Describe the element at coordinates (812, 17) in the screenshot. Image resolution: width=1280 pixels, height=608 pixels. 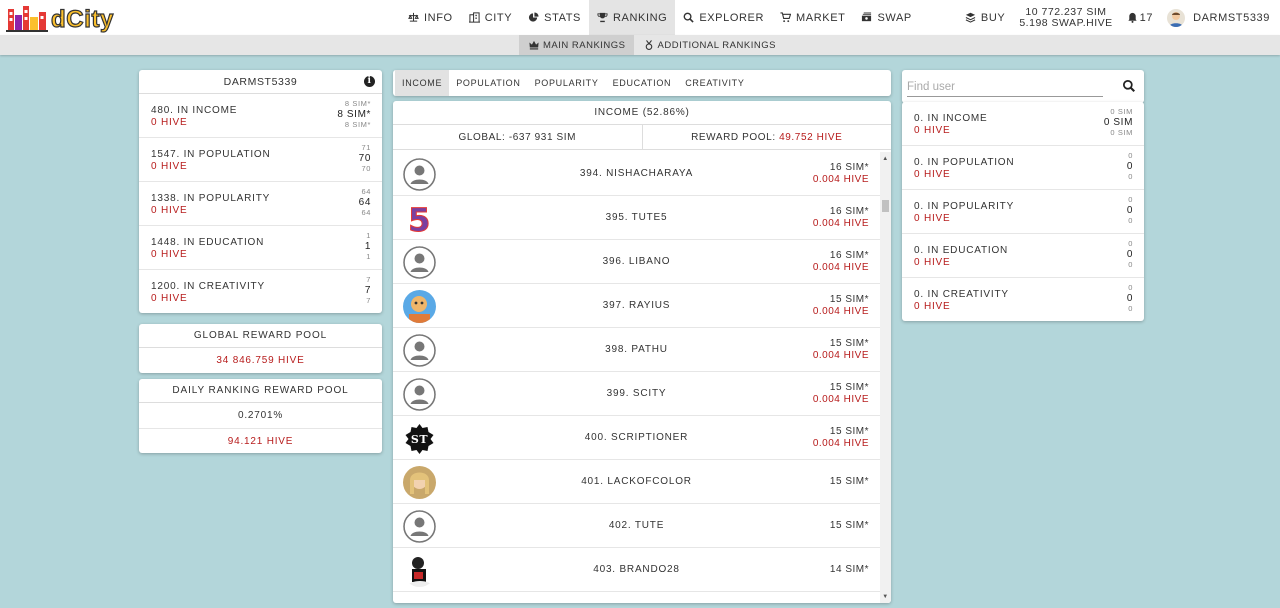
I see `nav-market: MARKET` at that location.